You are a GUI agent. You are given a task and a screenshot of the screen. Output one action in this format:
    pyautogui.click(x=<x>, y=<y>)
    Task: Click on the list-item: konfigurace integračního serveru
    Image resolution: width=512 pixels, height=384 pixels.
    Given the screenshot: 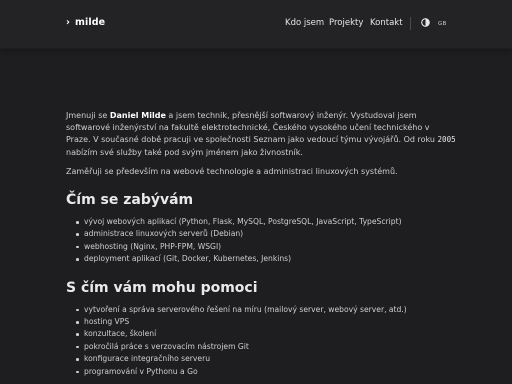 What is the action you would take?
    pyautogui.click(x=266, y=359)
    